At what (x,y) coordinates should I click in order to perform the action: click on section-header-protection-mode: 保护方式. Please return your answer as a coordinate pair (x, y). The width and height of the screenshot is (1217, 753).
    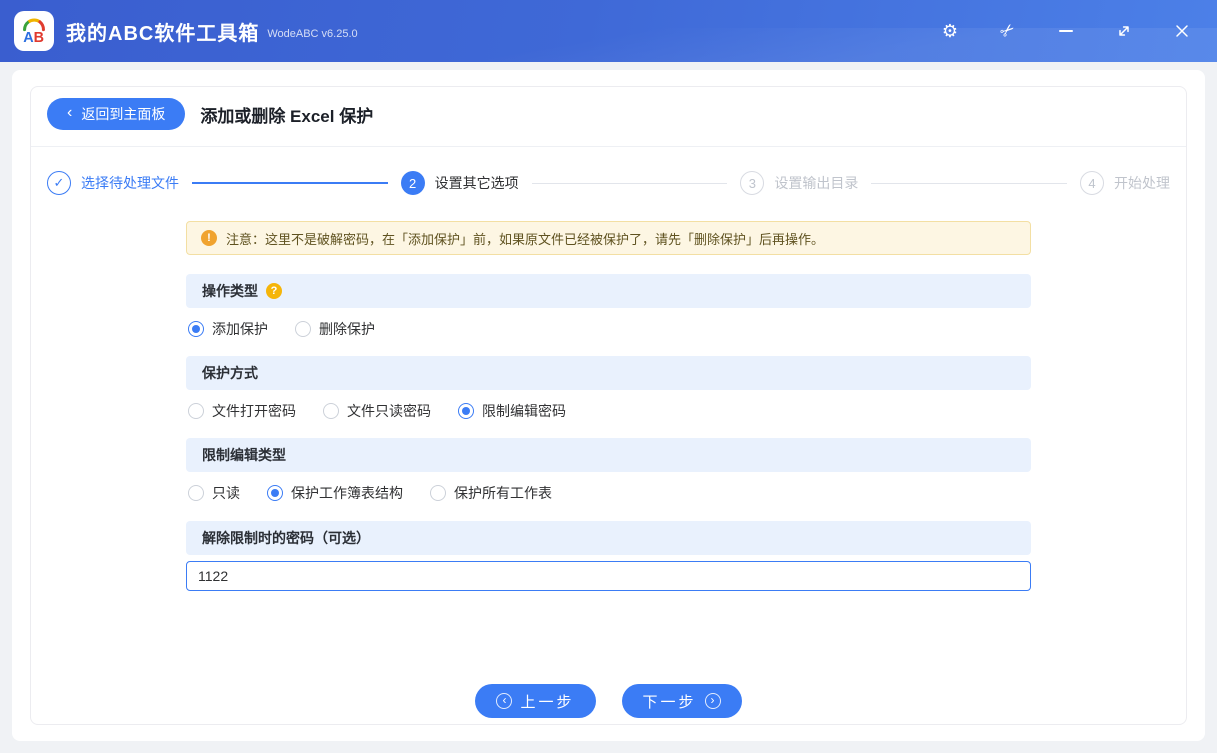
    Looking at the image, I should click on (608, 373).